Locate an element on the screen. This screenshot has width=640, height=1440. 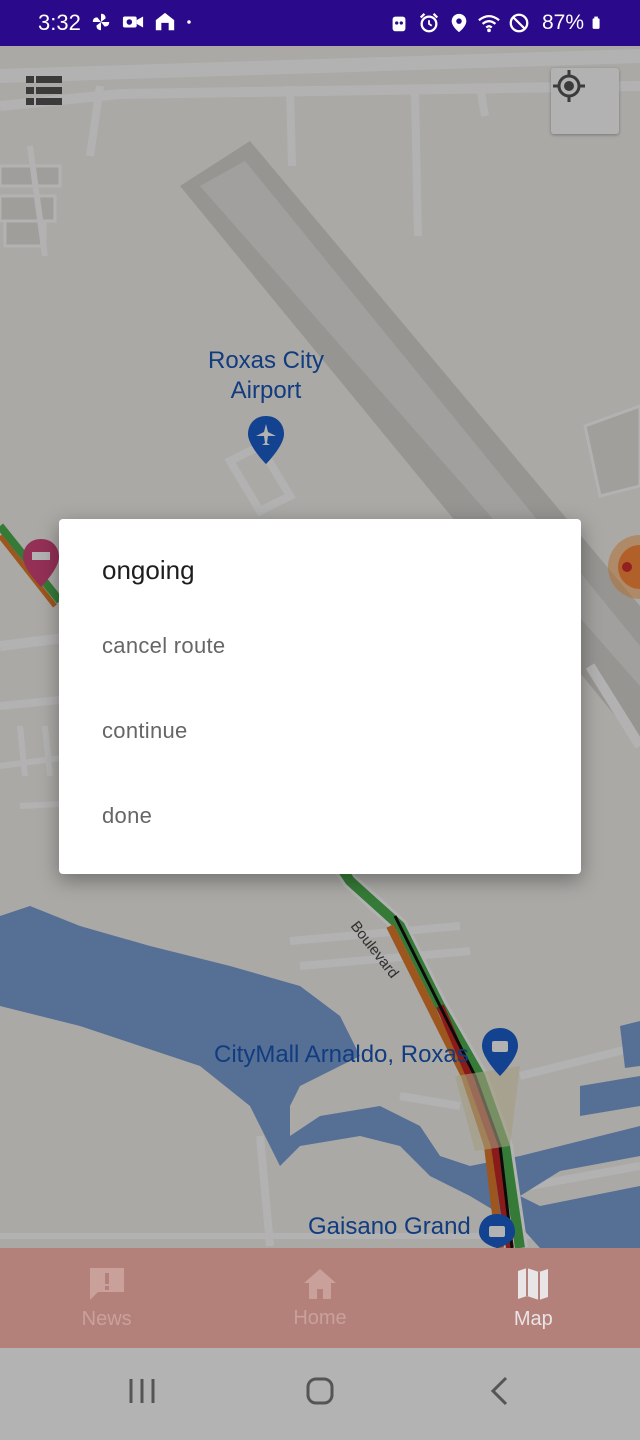
system-navigation-bar is located at coordinates (320, 1394).